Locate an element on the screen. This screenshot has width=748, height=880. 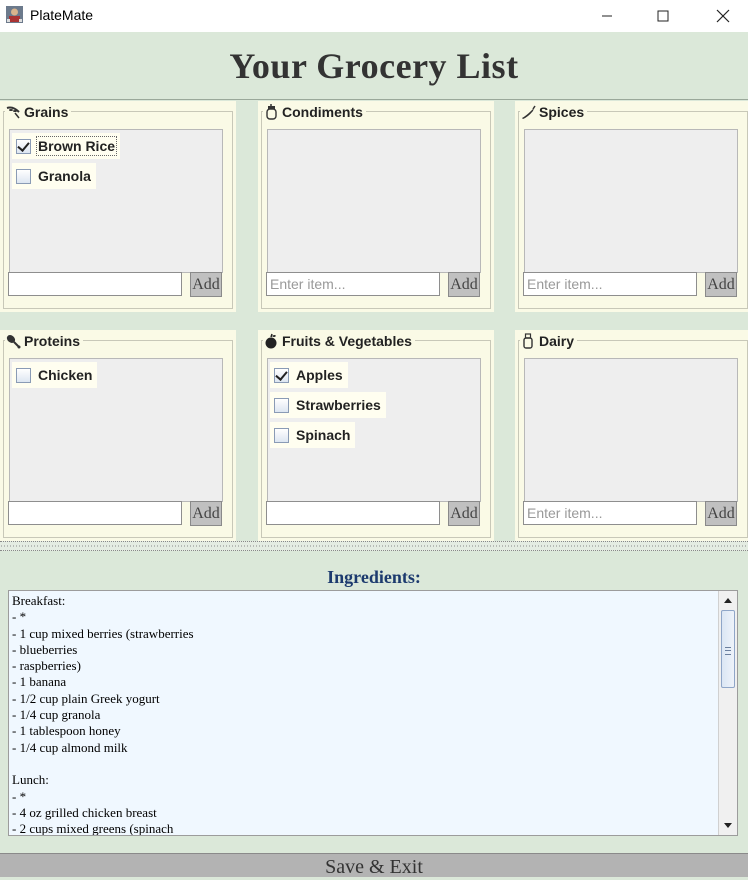
item-label: Spinach is located at coordinates (323, 435).